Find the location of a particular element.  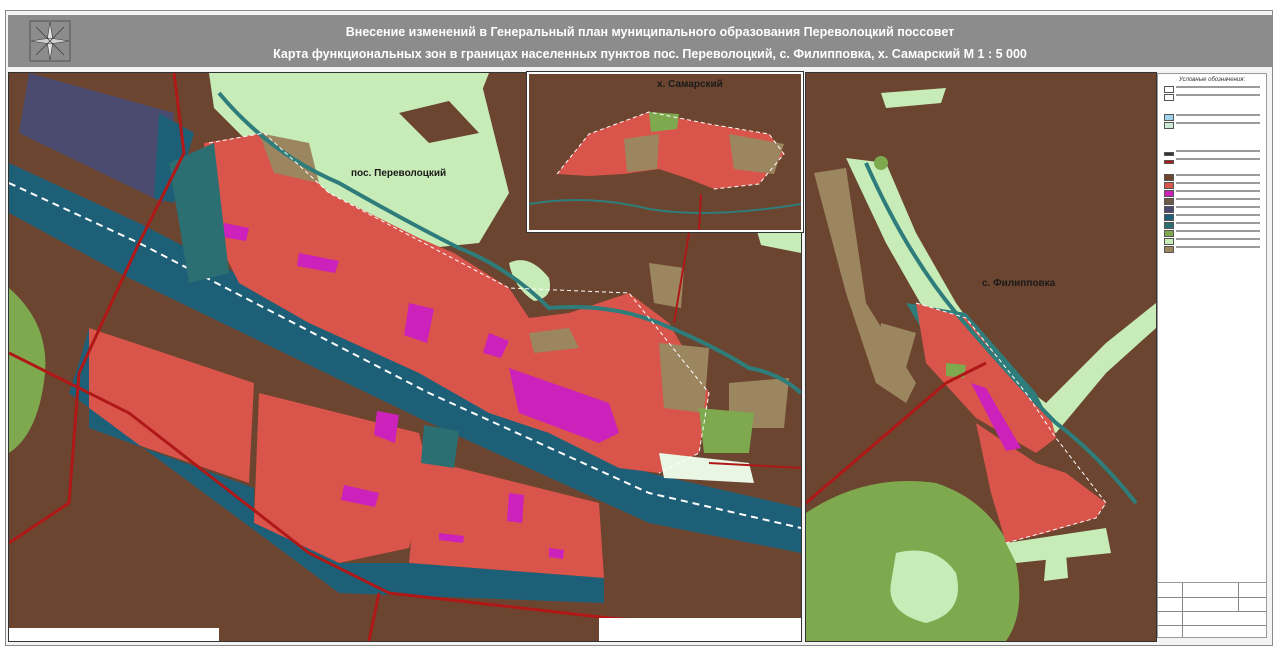

inset-map-samarsky: х. Самарский is located at coordinates (665, 152).